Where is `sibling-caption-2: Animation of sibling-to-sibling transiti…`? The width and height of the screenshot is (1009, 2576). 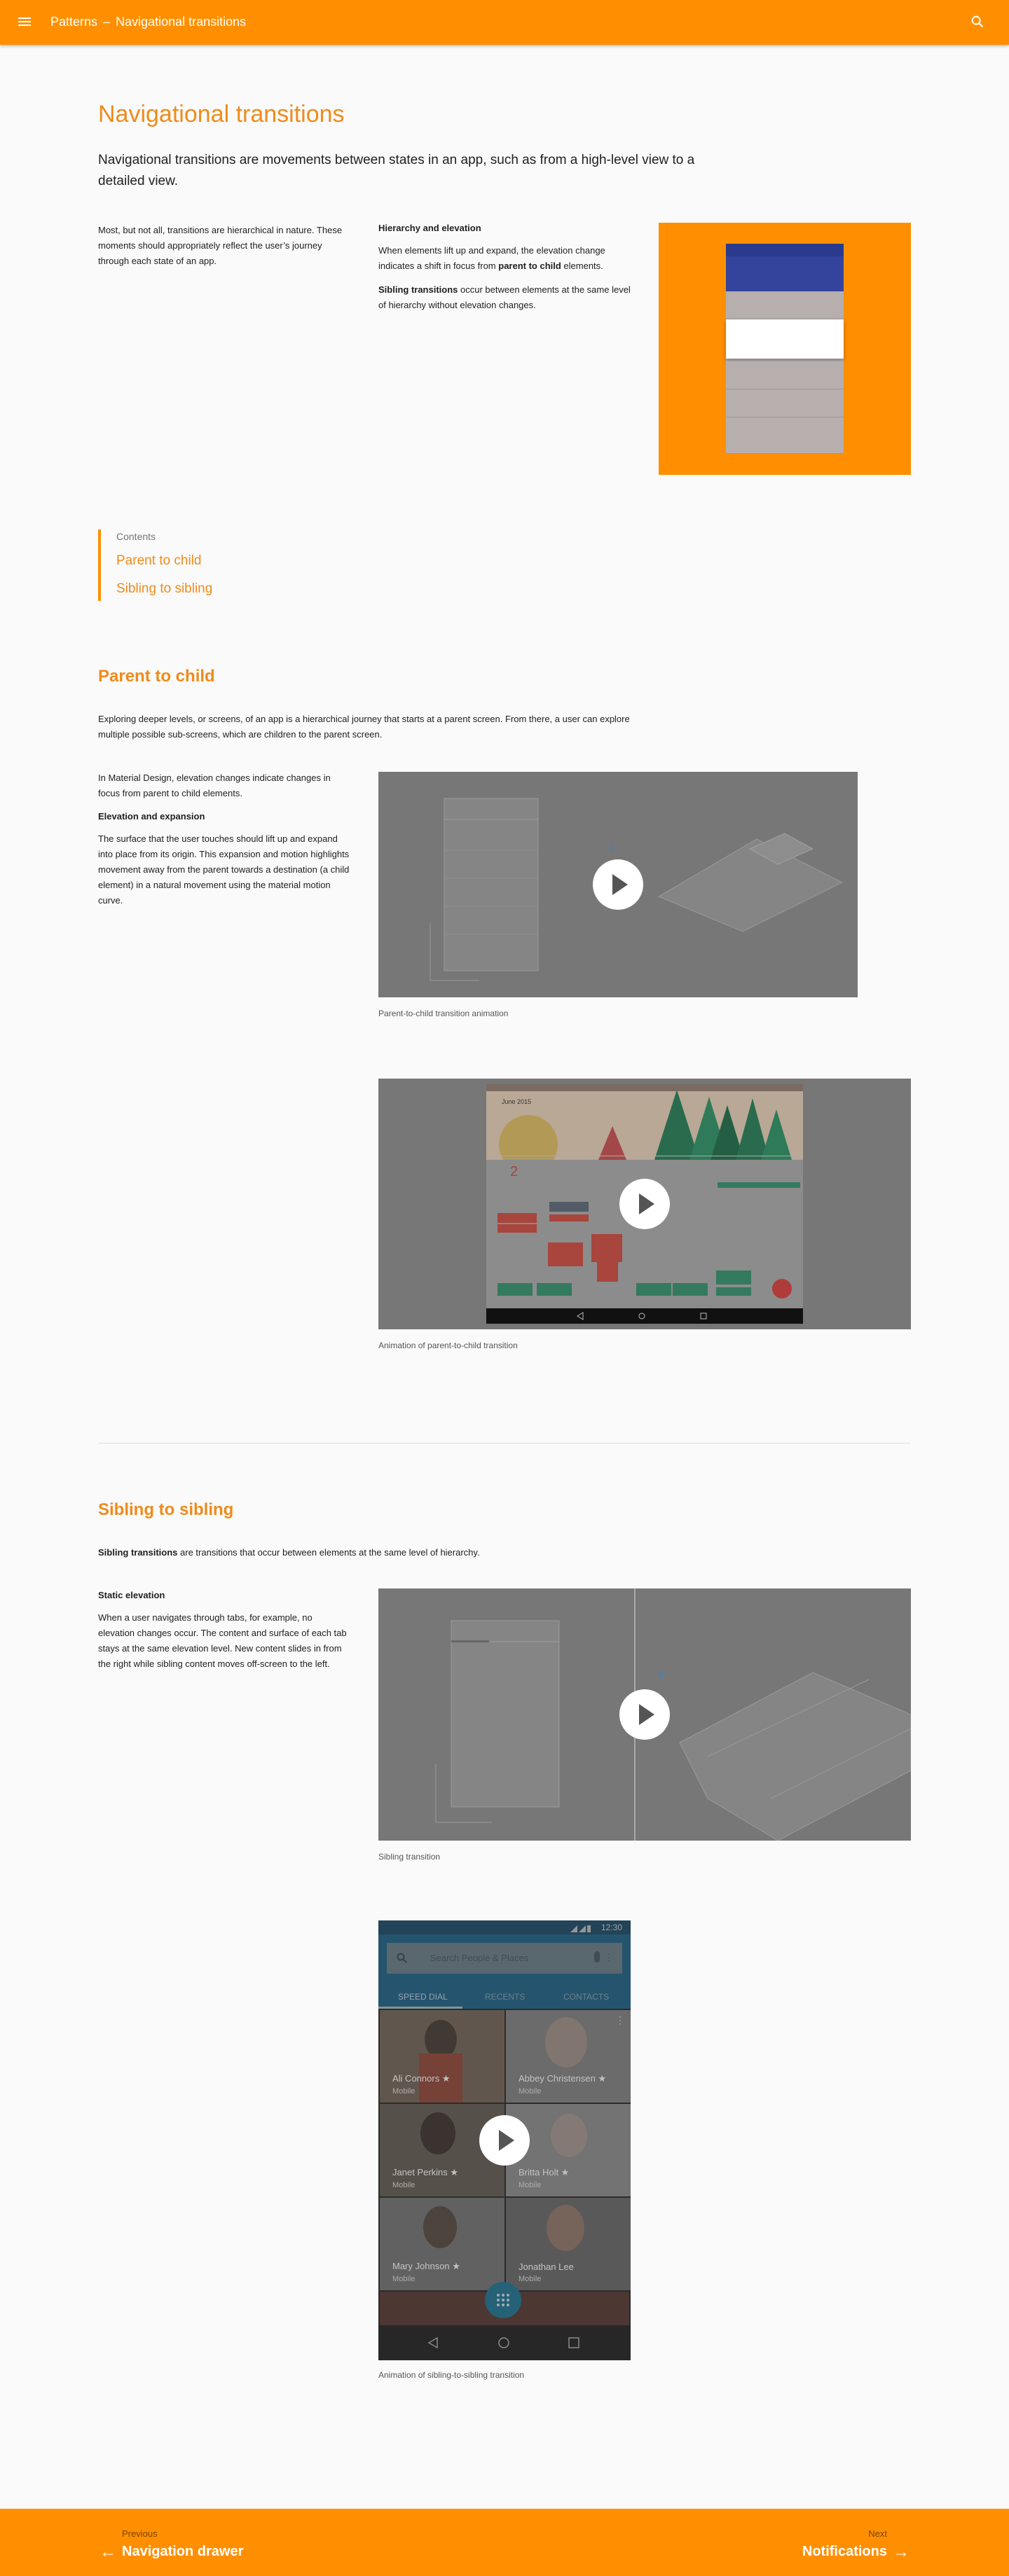 sibling-caption-2: Animation of sibling-to-sibling transiti… is located at coordinates (451, 2375).